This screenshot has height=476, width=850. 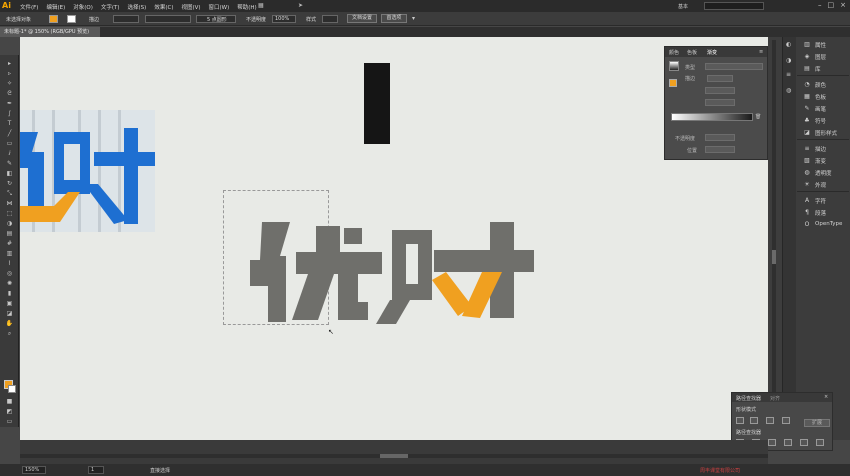 What do you see at coordinates (820, 185) in the screenshot?
I see `dock-item-appearance: 外观` at bounding box center [820, 185].